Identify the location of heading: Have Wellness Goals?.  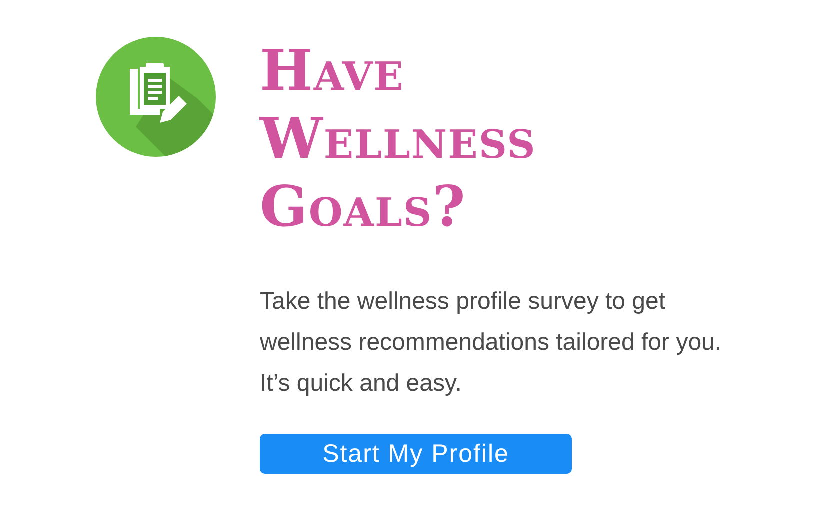
(399, 139).